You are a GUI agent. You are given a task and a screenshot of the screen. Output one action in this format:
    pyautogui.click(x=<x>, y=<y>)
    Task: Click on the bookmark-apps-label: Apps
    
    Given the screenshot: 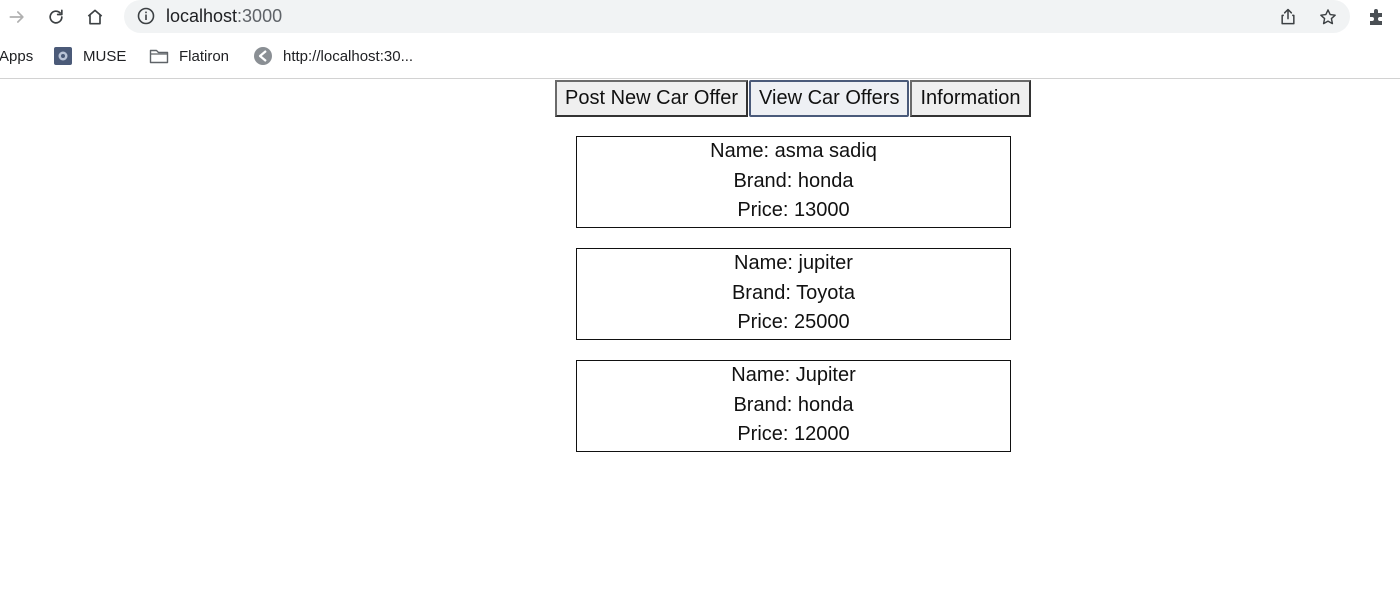 What is the action you would take?
    pyautogui.click(x=17, y=56)
    